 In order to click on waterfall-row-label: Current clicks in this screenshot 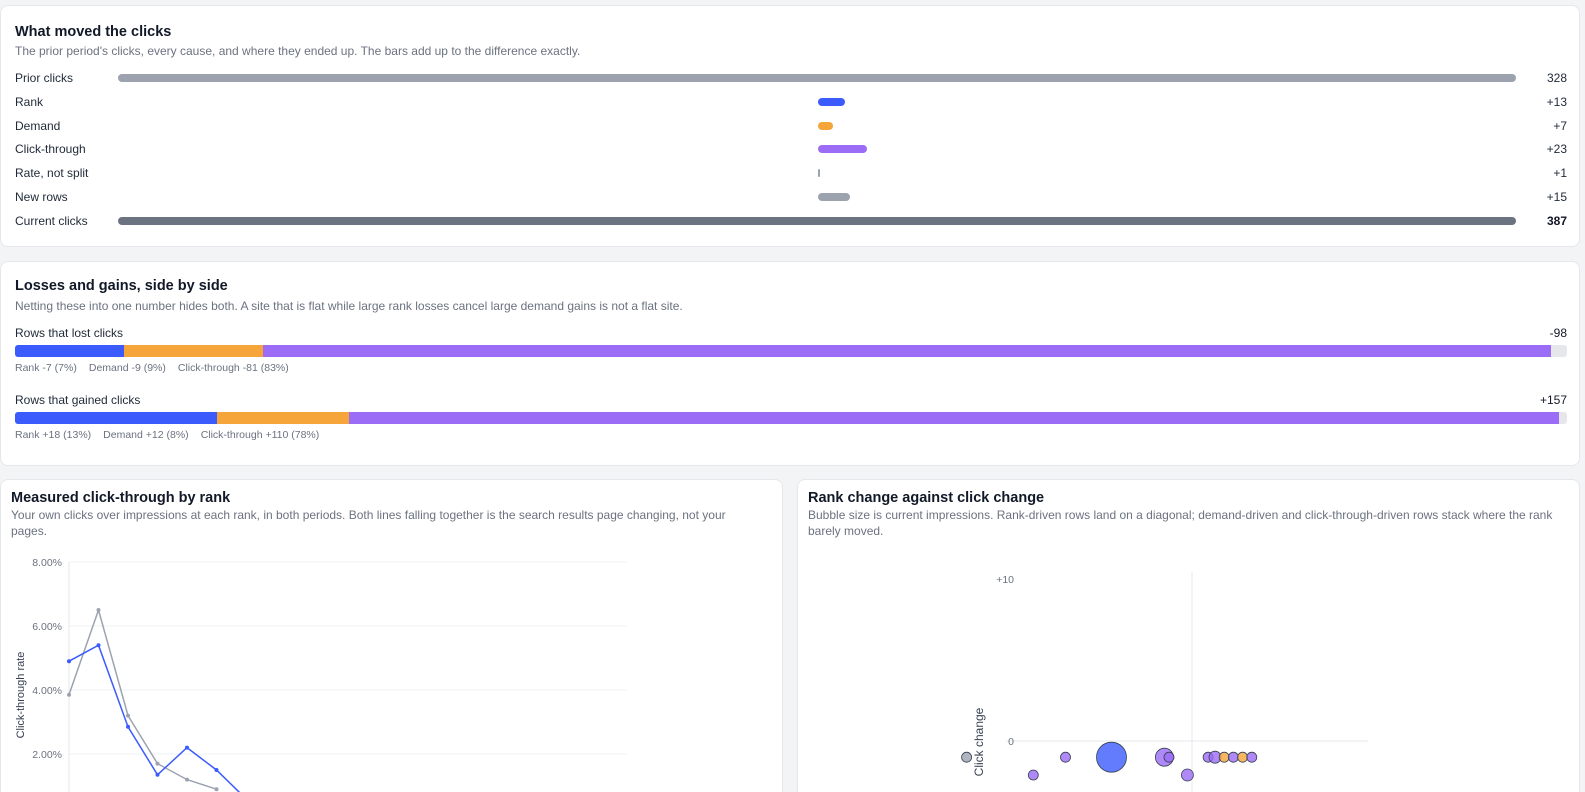, I will do `click(51, 220)`.